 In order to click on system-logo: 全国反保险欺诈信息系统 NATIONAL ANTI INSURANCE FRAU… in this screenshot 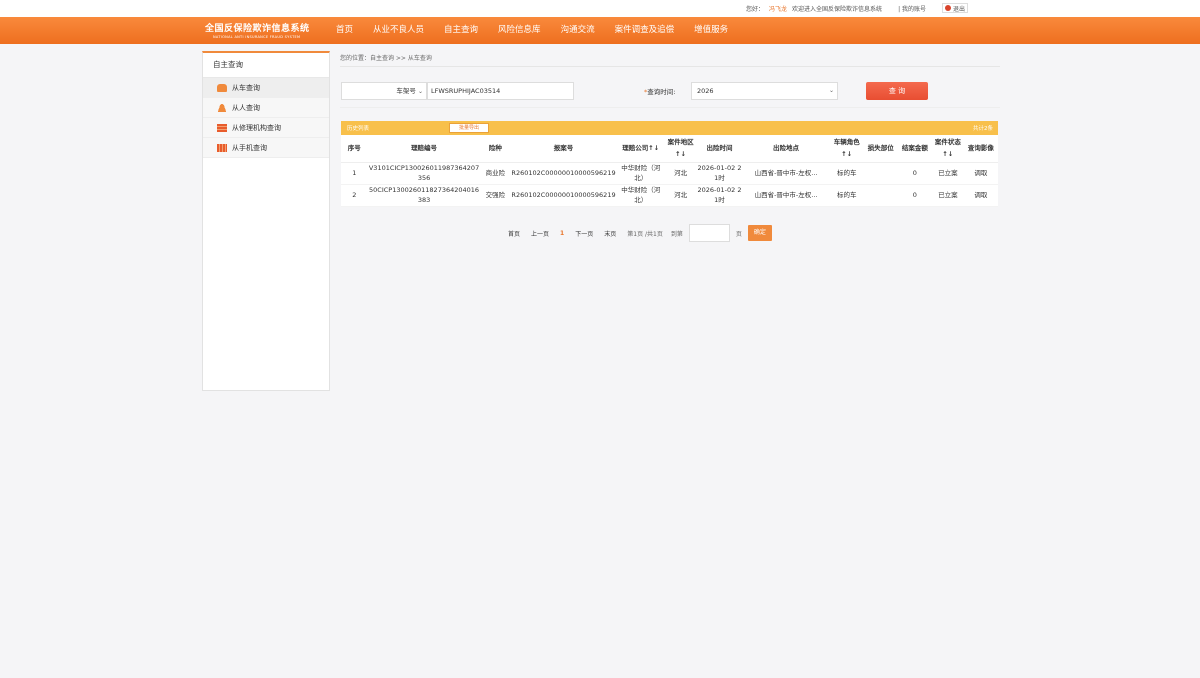, I will do `click(264, 31)`.